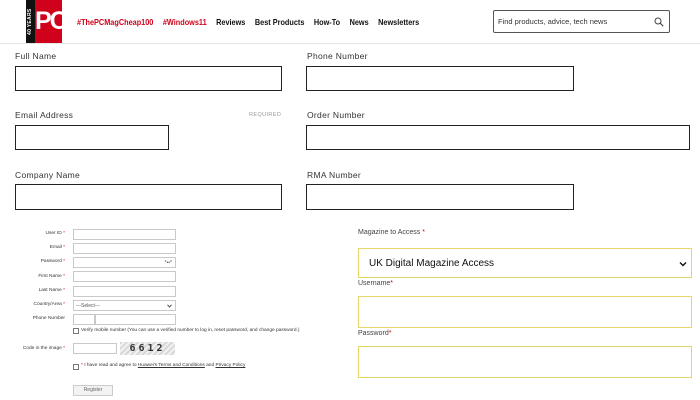 Image resolution: width=700 pixels, height=400 pixels. I want to click on nav-link-newsletters: Newsletters, so click(398, 22).